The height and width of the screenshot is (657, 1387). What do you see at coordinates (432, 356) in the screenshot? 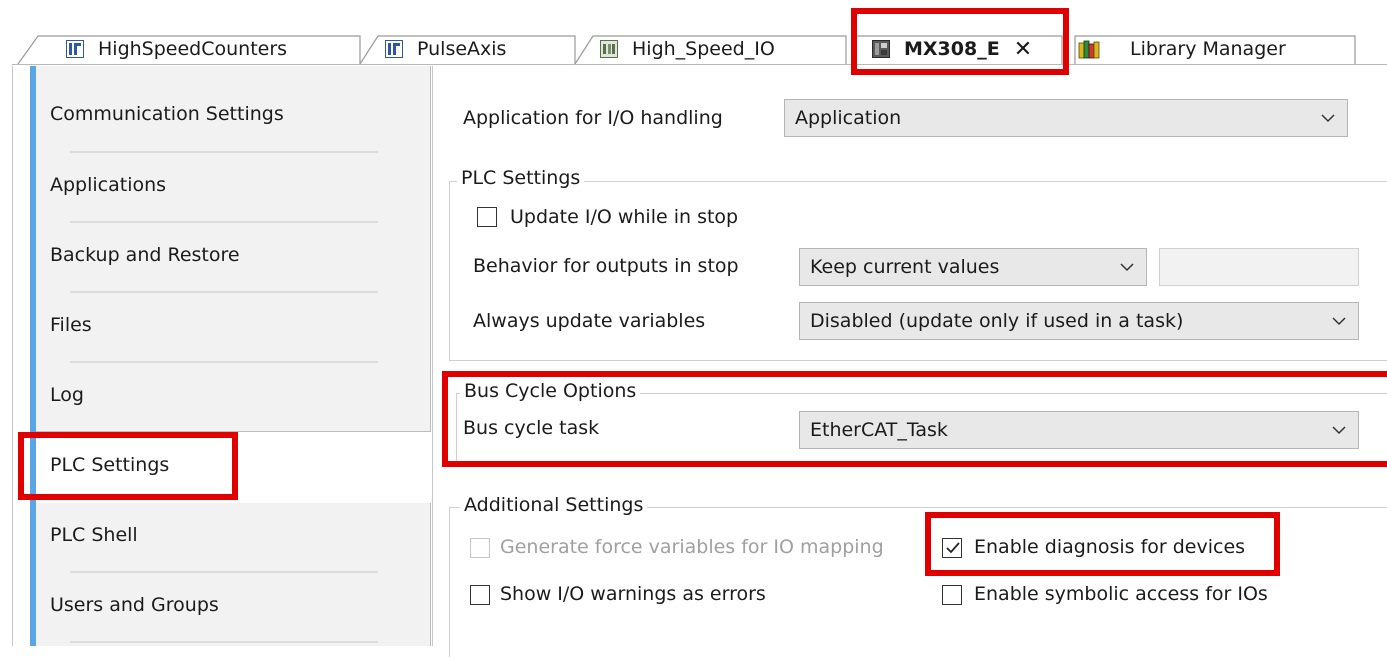
I see `content-left-border` at bounding box center [432, 356].